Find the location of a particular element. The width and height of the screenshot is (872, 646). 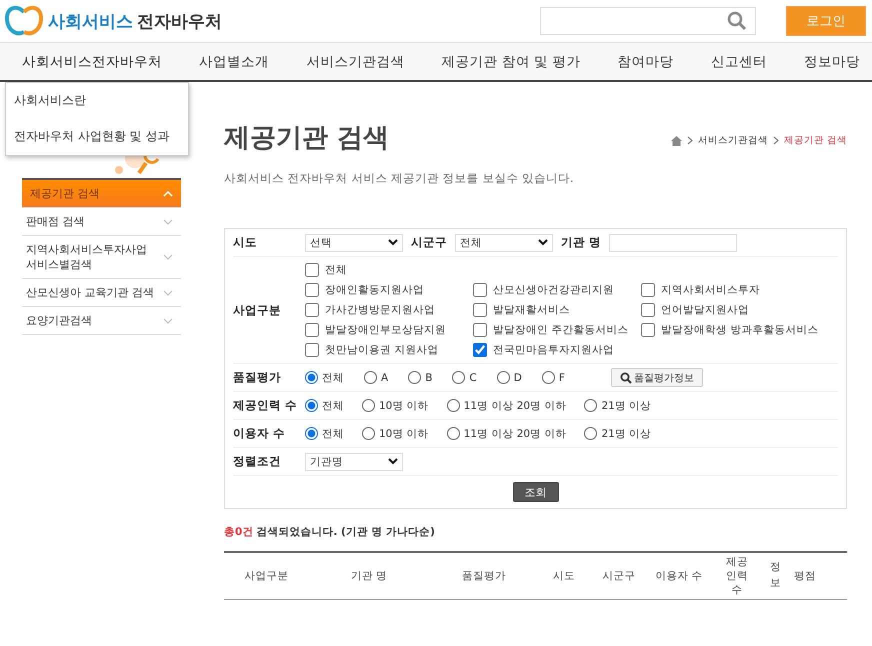

option-label: 언어발달지원사업 is located at coordinates (705, 310).